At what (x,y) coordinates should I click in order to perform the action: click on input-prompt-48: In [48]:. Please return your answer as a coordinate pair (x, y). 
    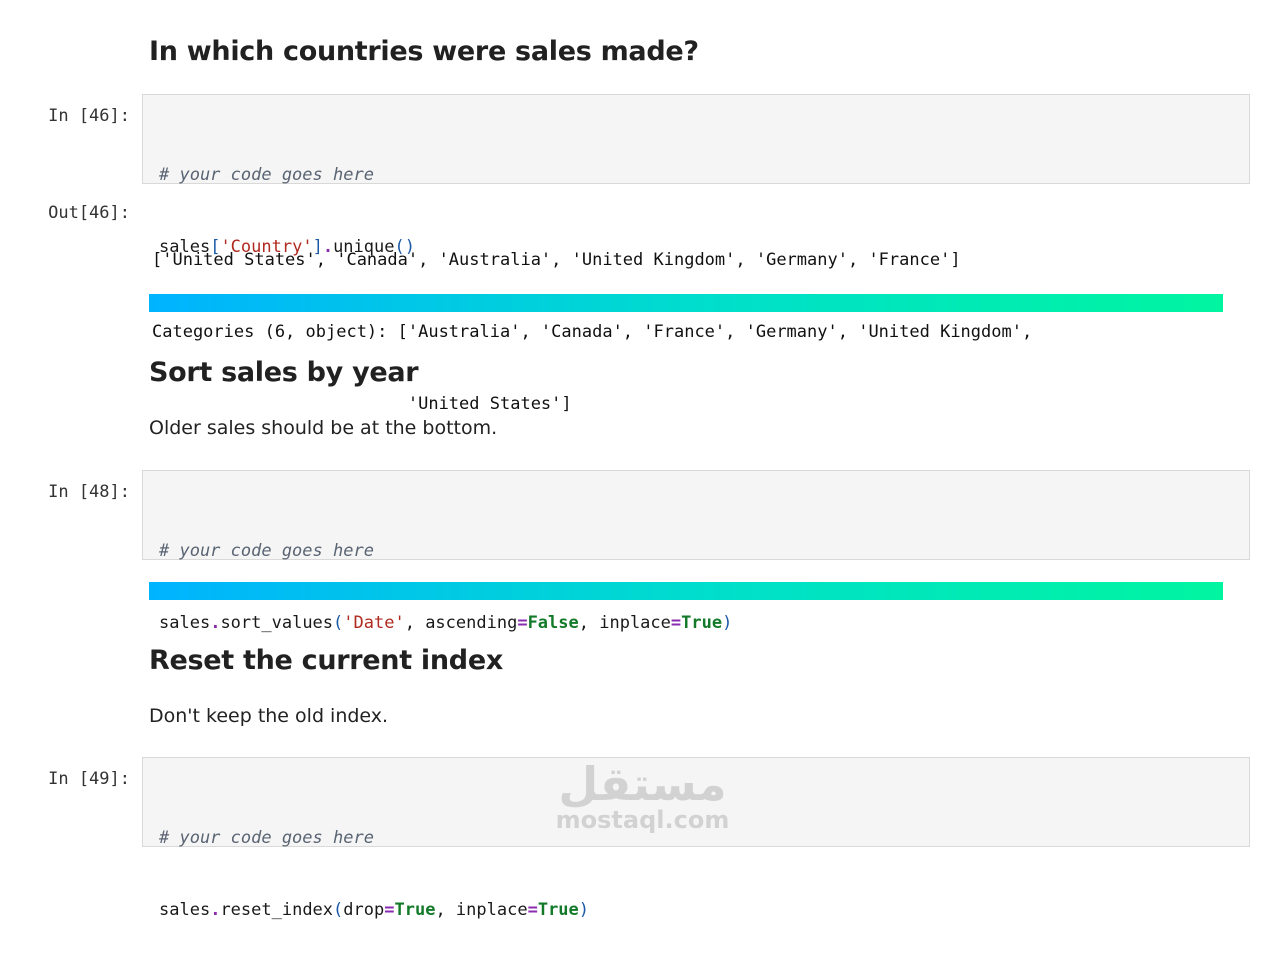
    Looking at the image, I should click on (89, 492).